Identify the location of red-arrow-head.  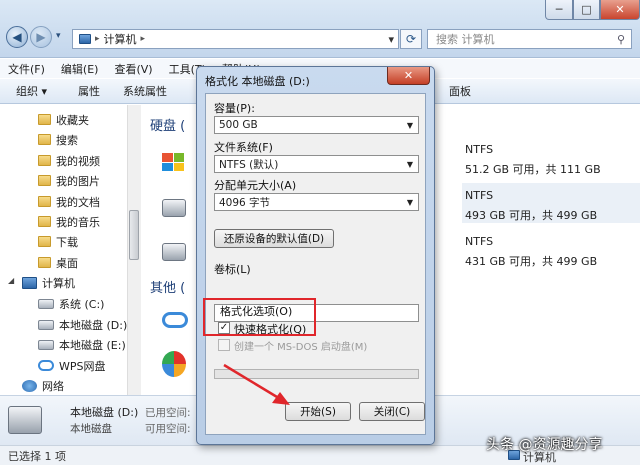
(281, 398).